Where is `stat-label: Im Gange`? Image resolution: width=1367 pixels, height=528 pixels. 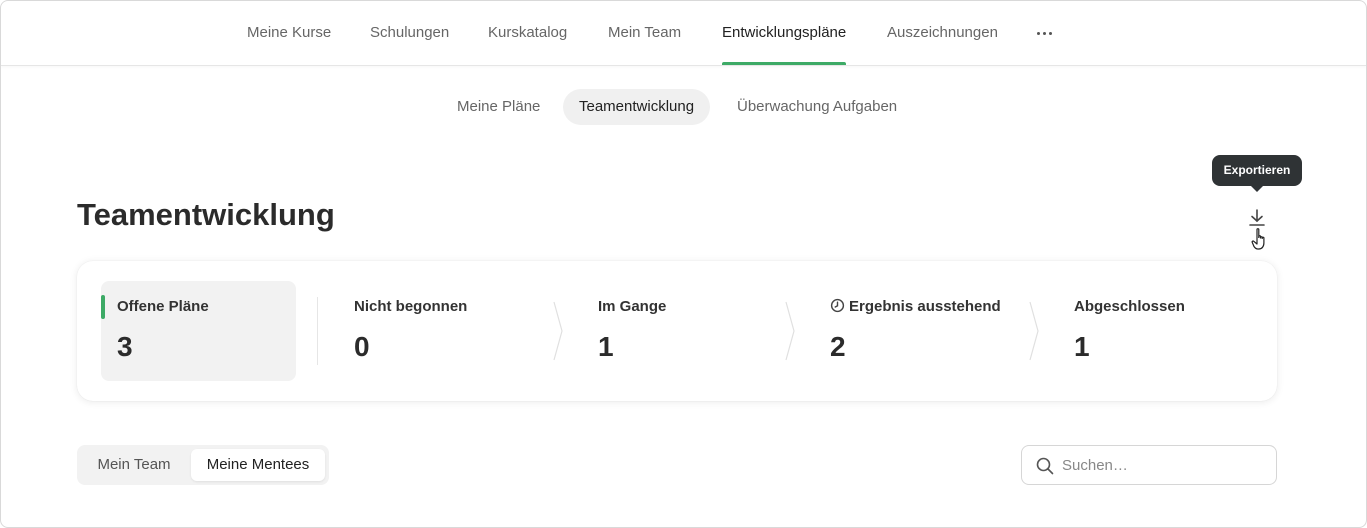 stat-label: Im Gange is located at coordinates (632, 306).